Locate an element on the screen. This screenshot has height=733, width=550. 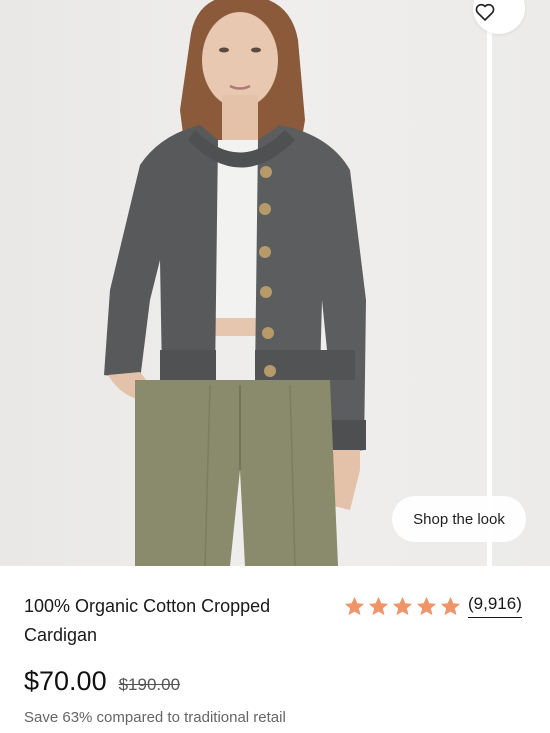
product-title: 100% Organic Cotton Cropped Cardigan is located at coordinates (147, 620).